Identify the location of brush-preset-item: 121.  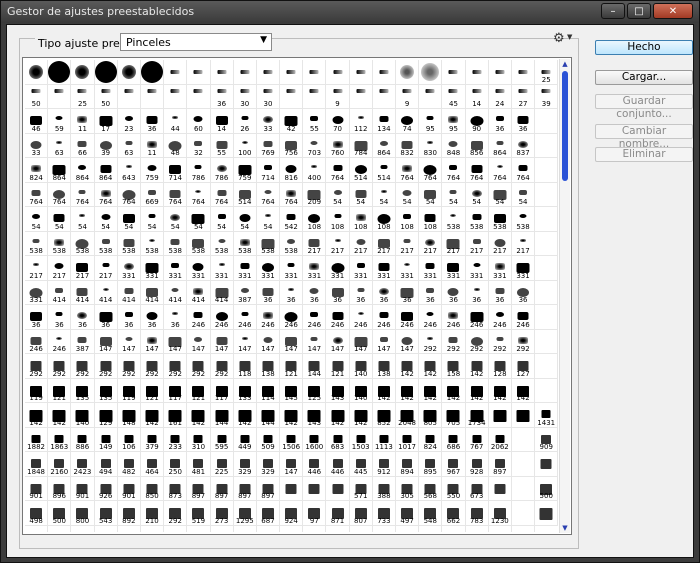
(338, 366).